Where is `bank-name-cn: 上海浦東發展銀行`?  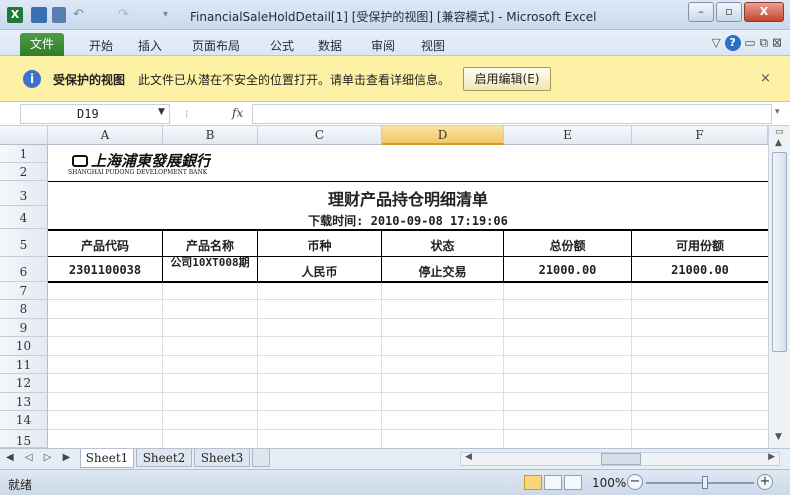 bank-name-cn: 上海浦東發展銀行 is located at coordinates (151, 161).